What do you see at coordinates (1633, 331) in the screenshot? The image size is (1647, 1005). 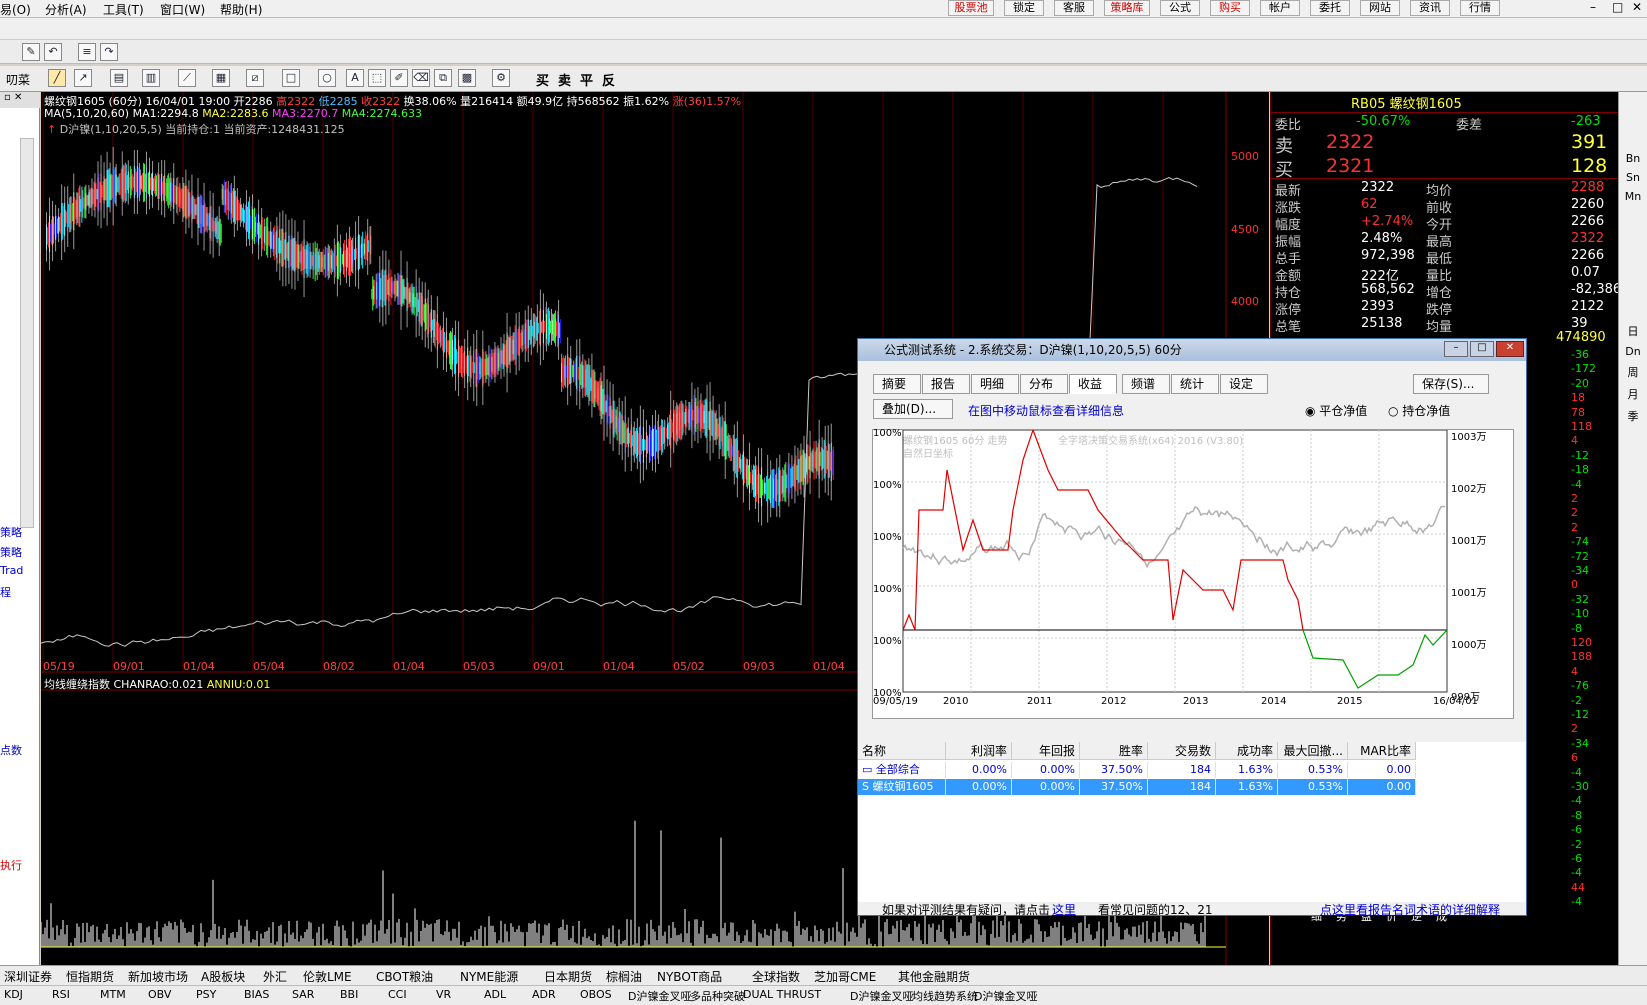 I see `period-day: 日` at bounding box center [1633, 331].